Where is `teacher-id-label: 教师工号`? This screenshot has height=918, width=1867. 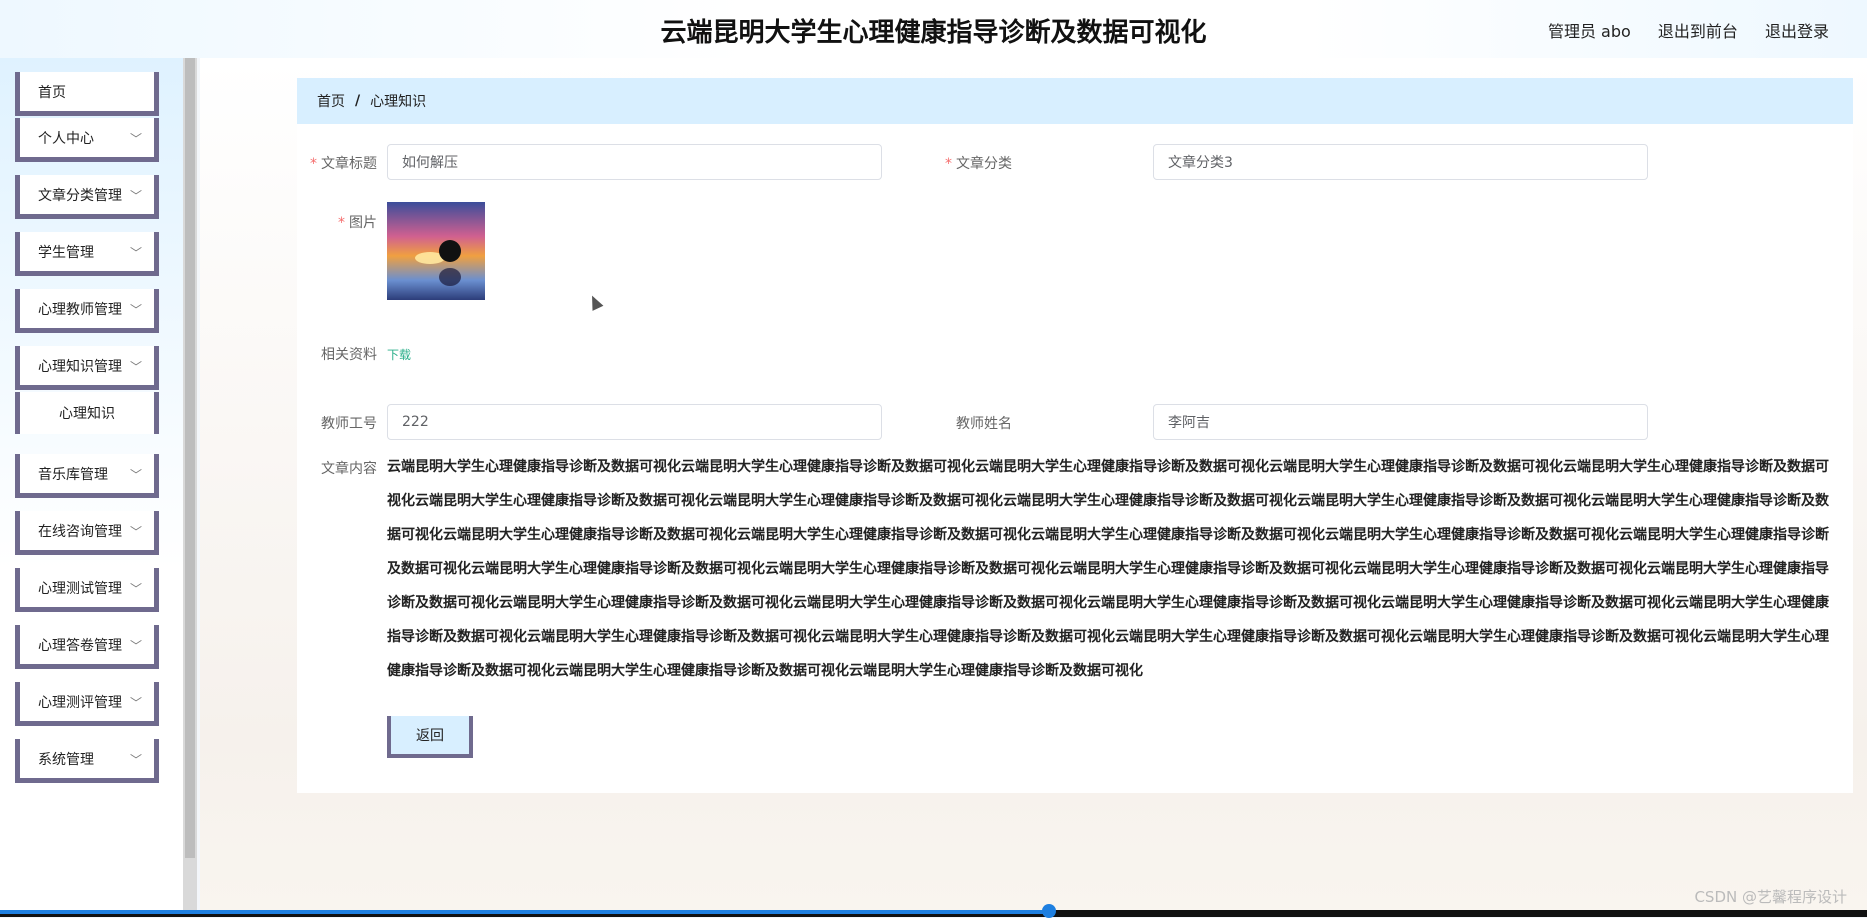 teacher-id-label: 教师工号 is located at coordinates (349, 424).